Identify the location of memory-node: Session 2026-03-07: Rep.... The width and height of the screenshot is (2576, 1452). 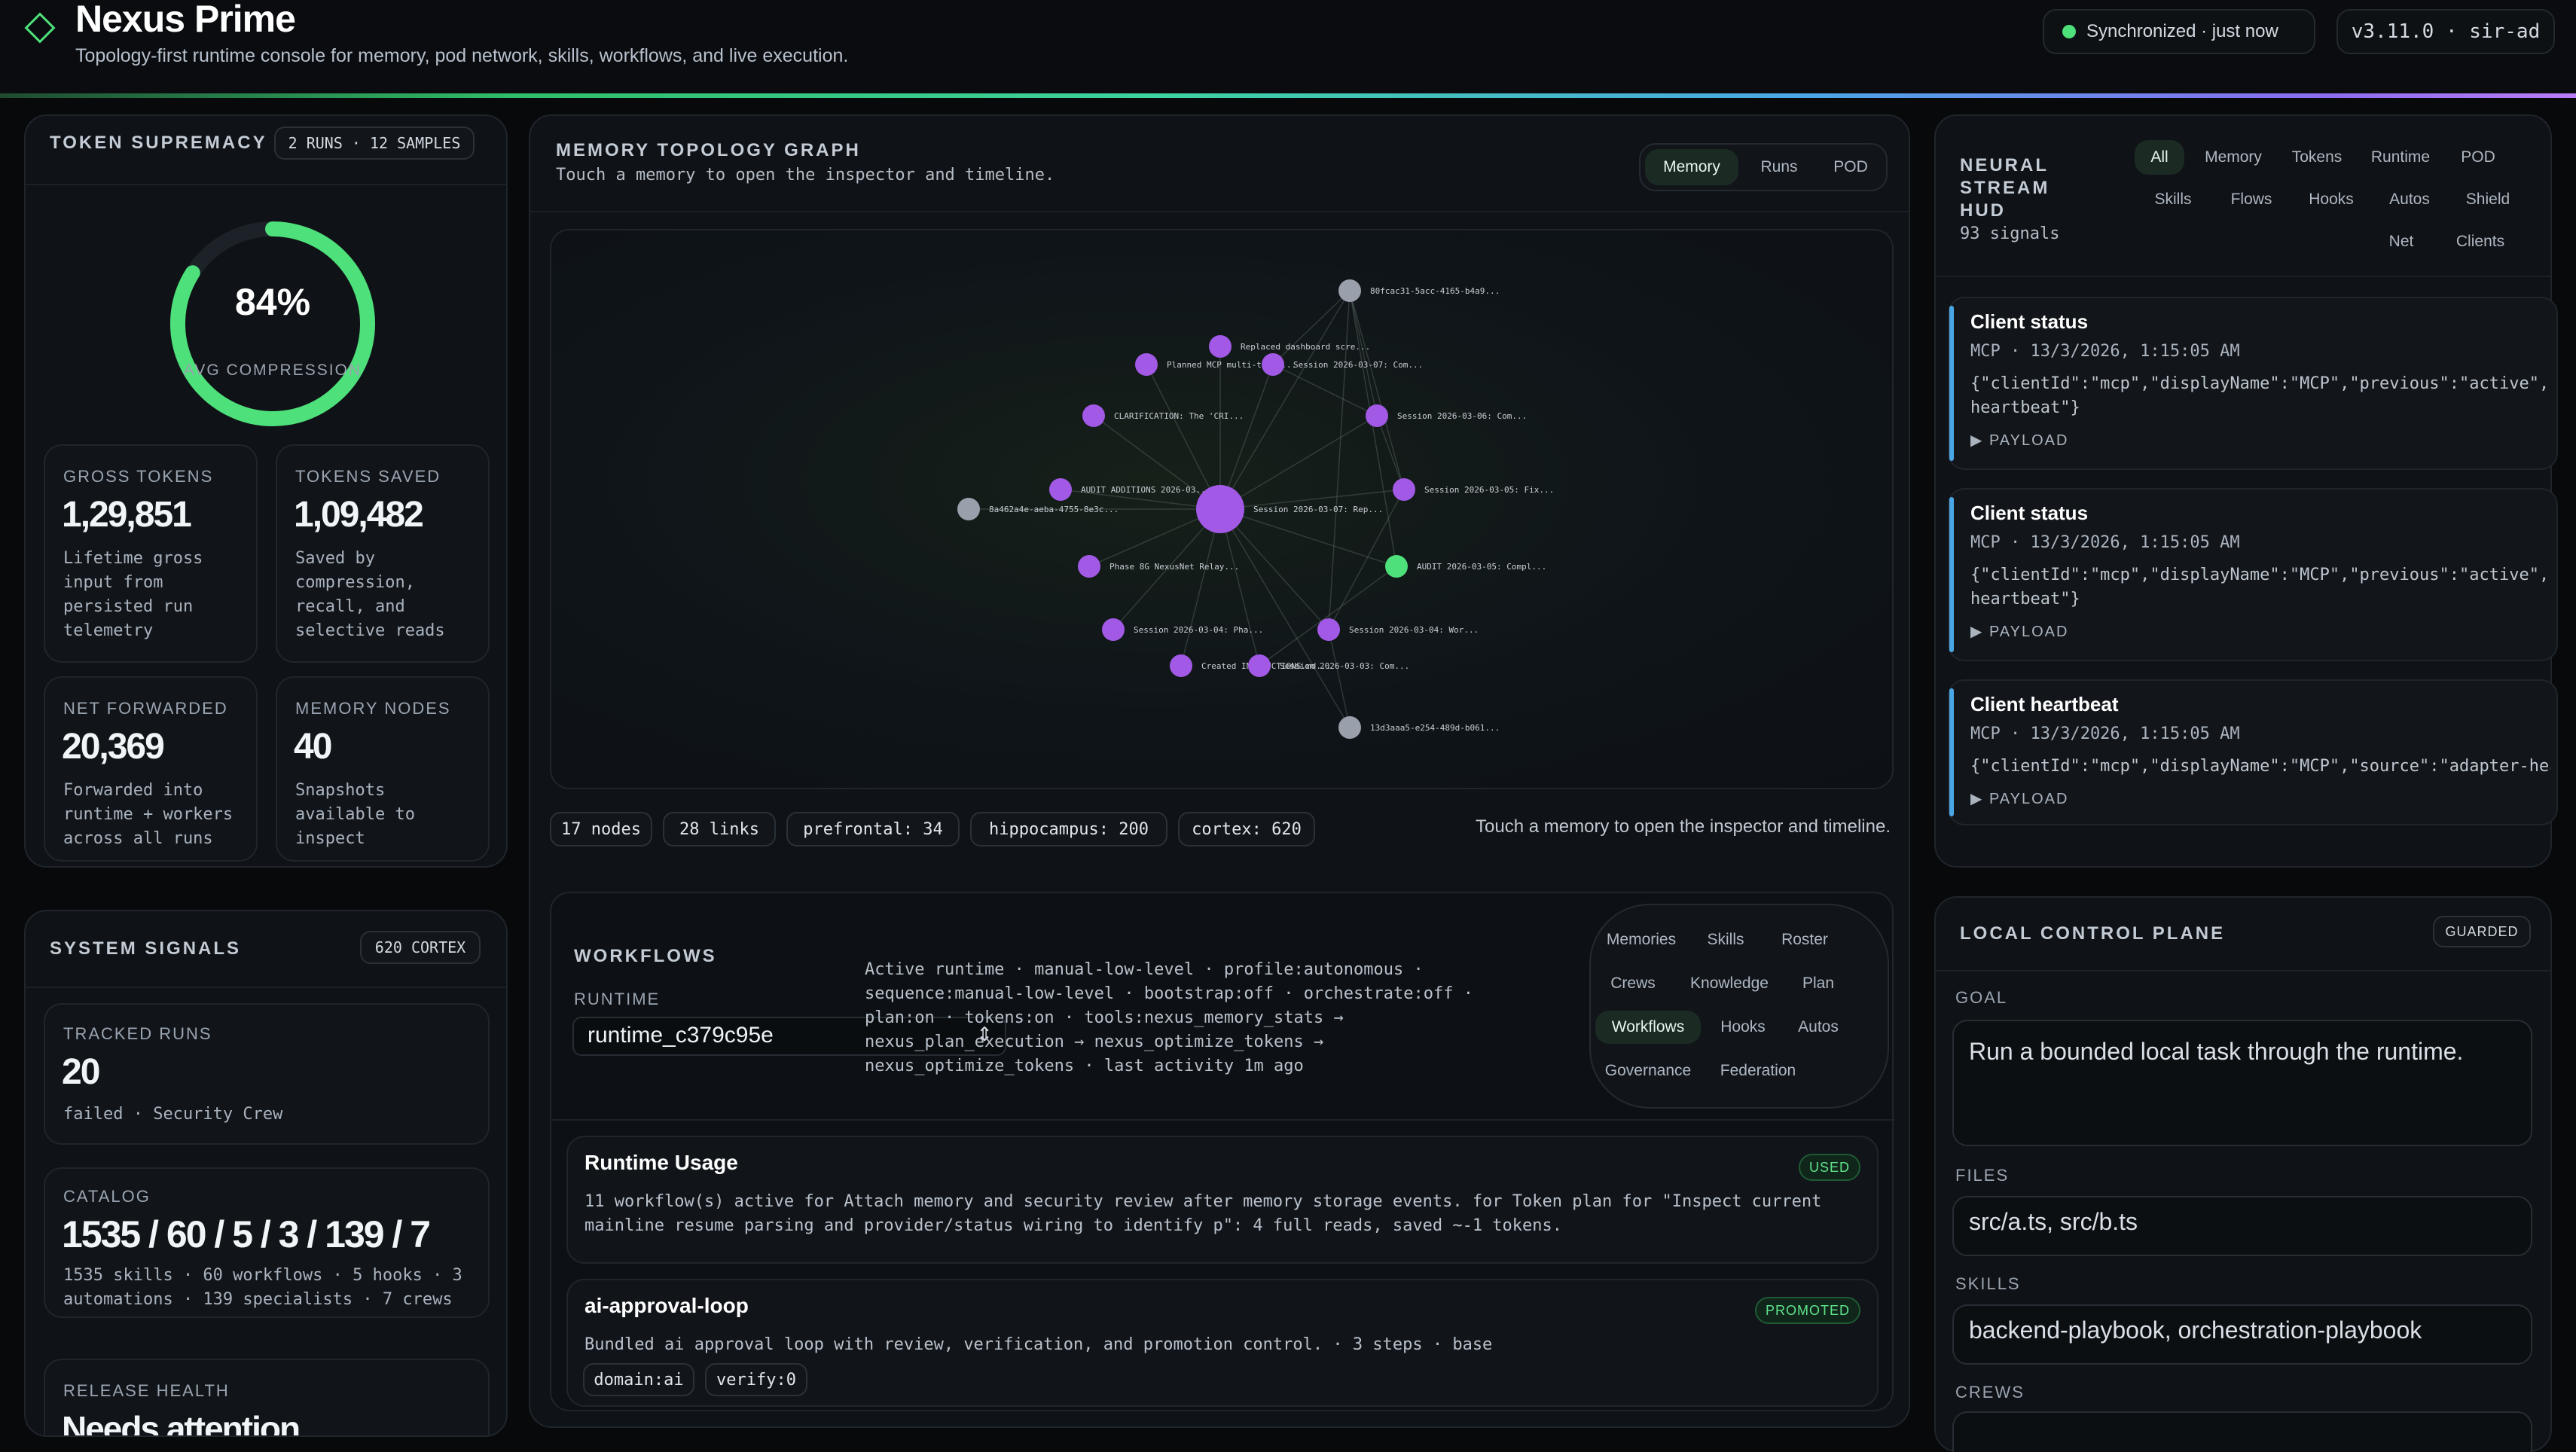
(1290, 509).